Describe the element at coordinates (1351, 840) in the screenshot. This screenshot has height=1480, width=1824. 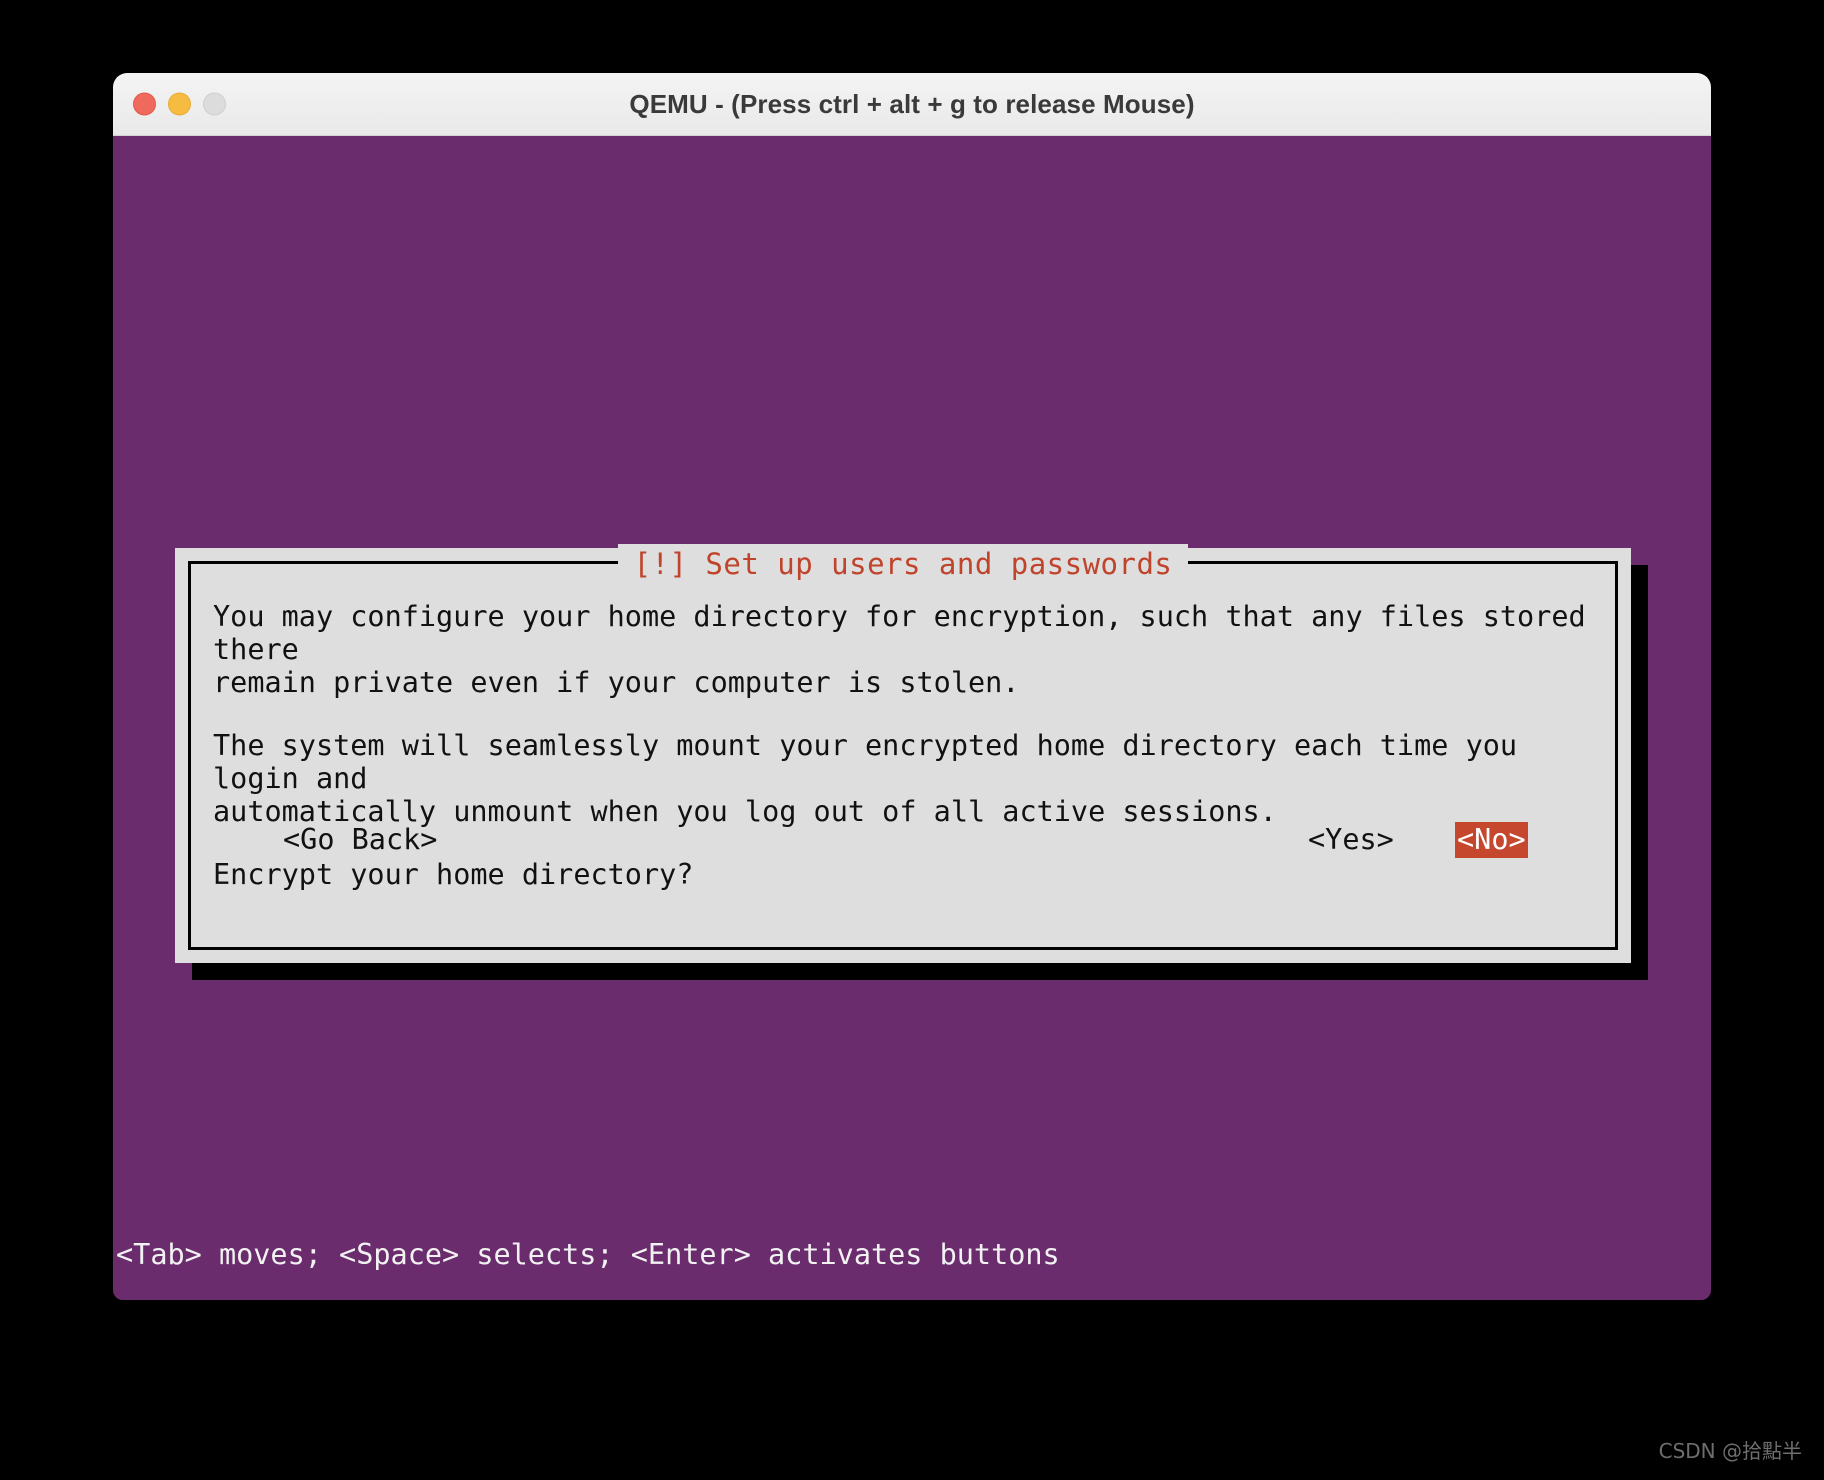
I see `yes-button: <Yes>` at that location.